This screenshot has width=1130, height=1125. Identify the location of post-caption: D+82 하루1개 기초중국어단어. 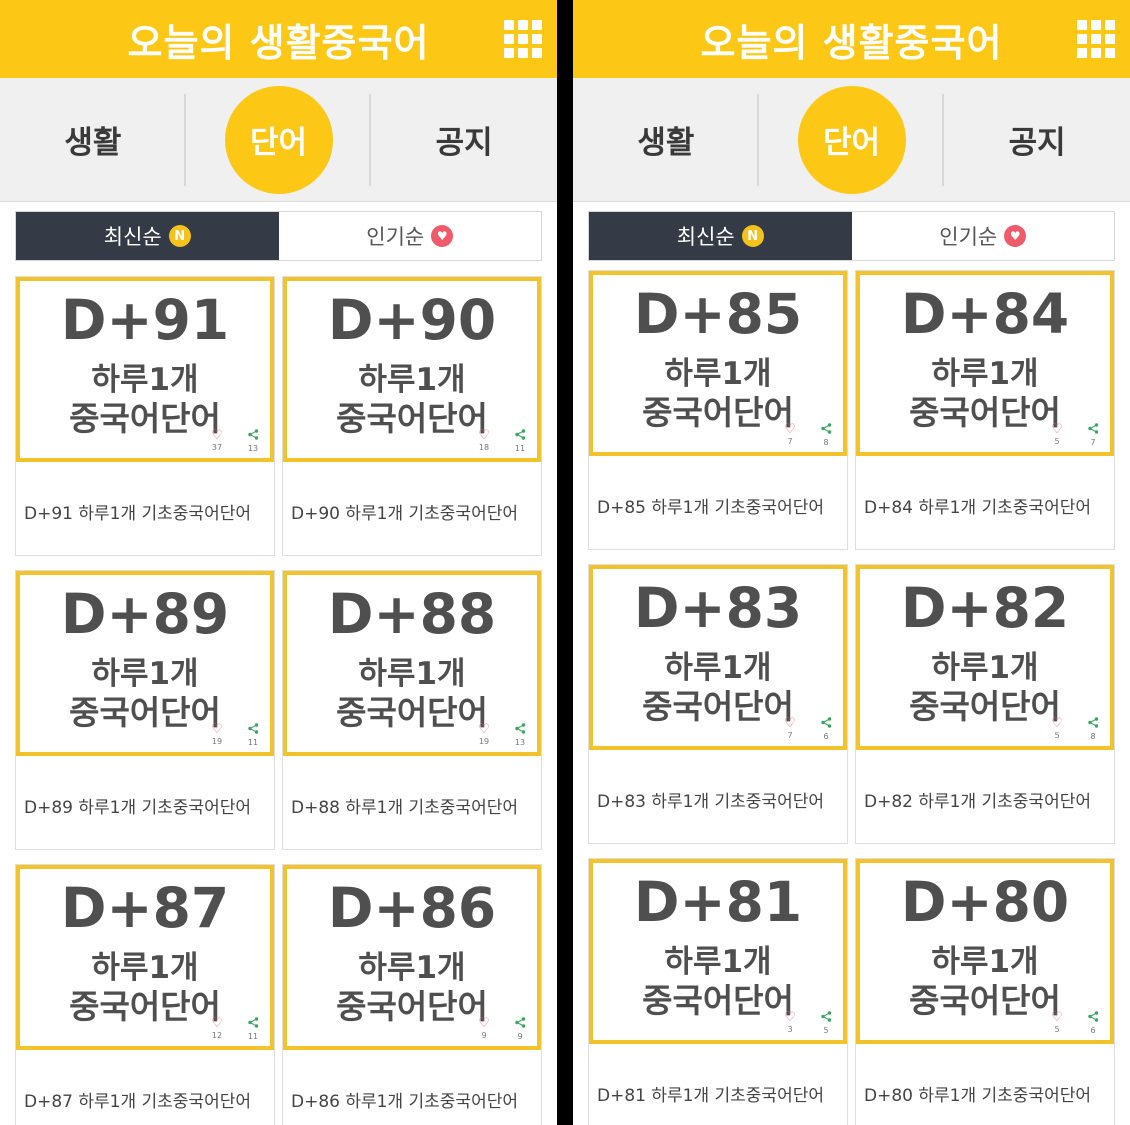
(977, 802).